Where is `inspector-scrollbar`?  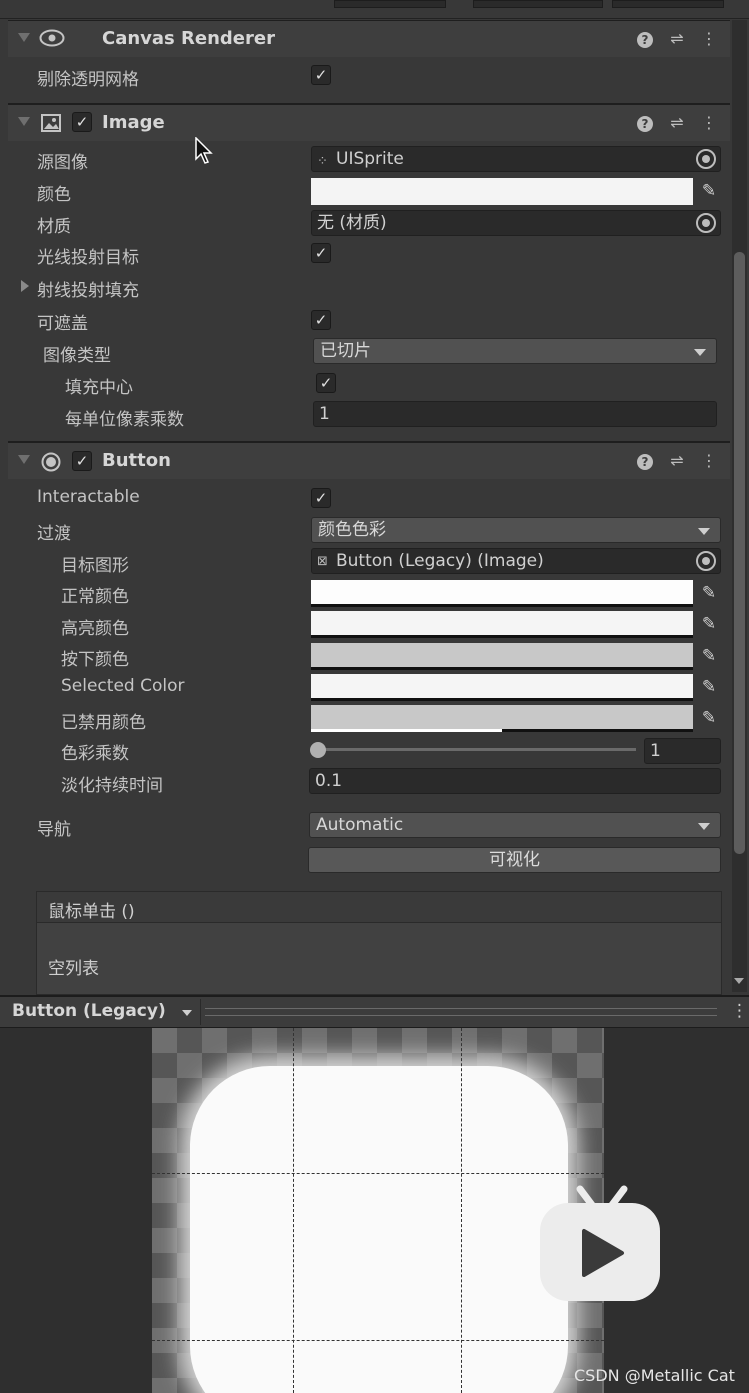 inspector-scrollbar is located at coordinates (739, 506).